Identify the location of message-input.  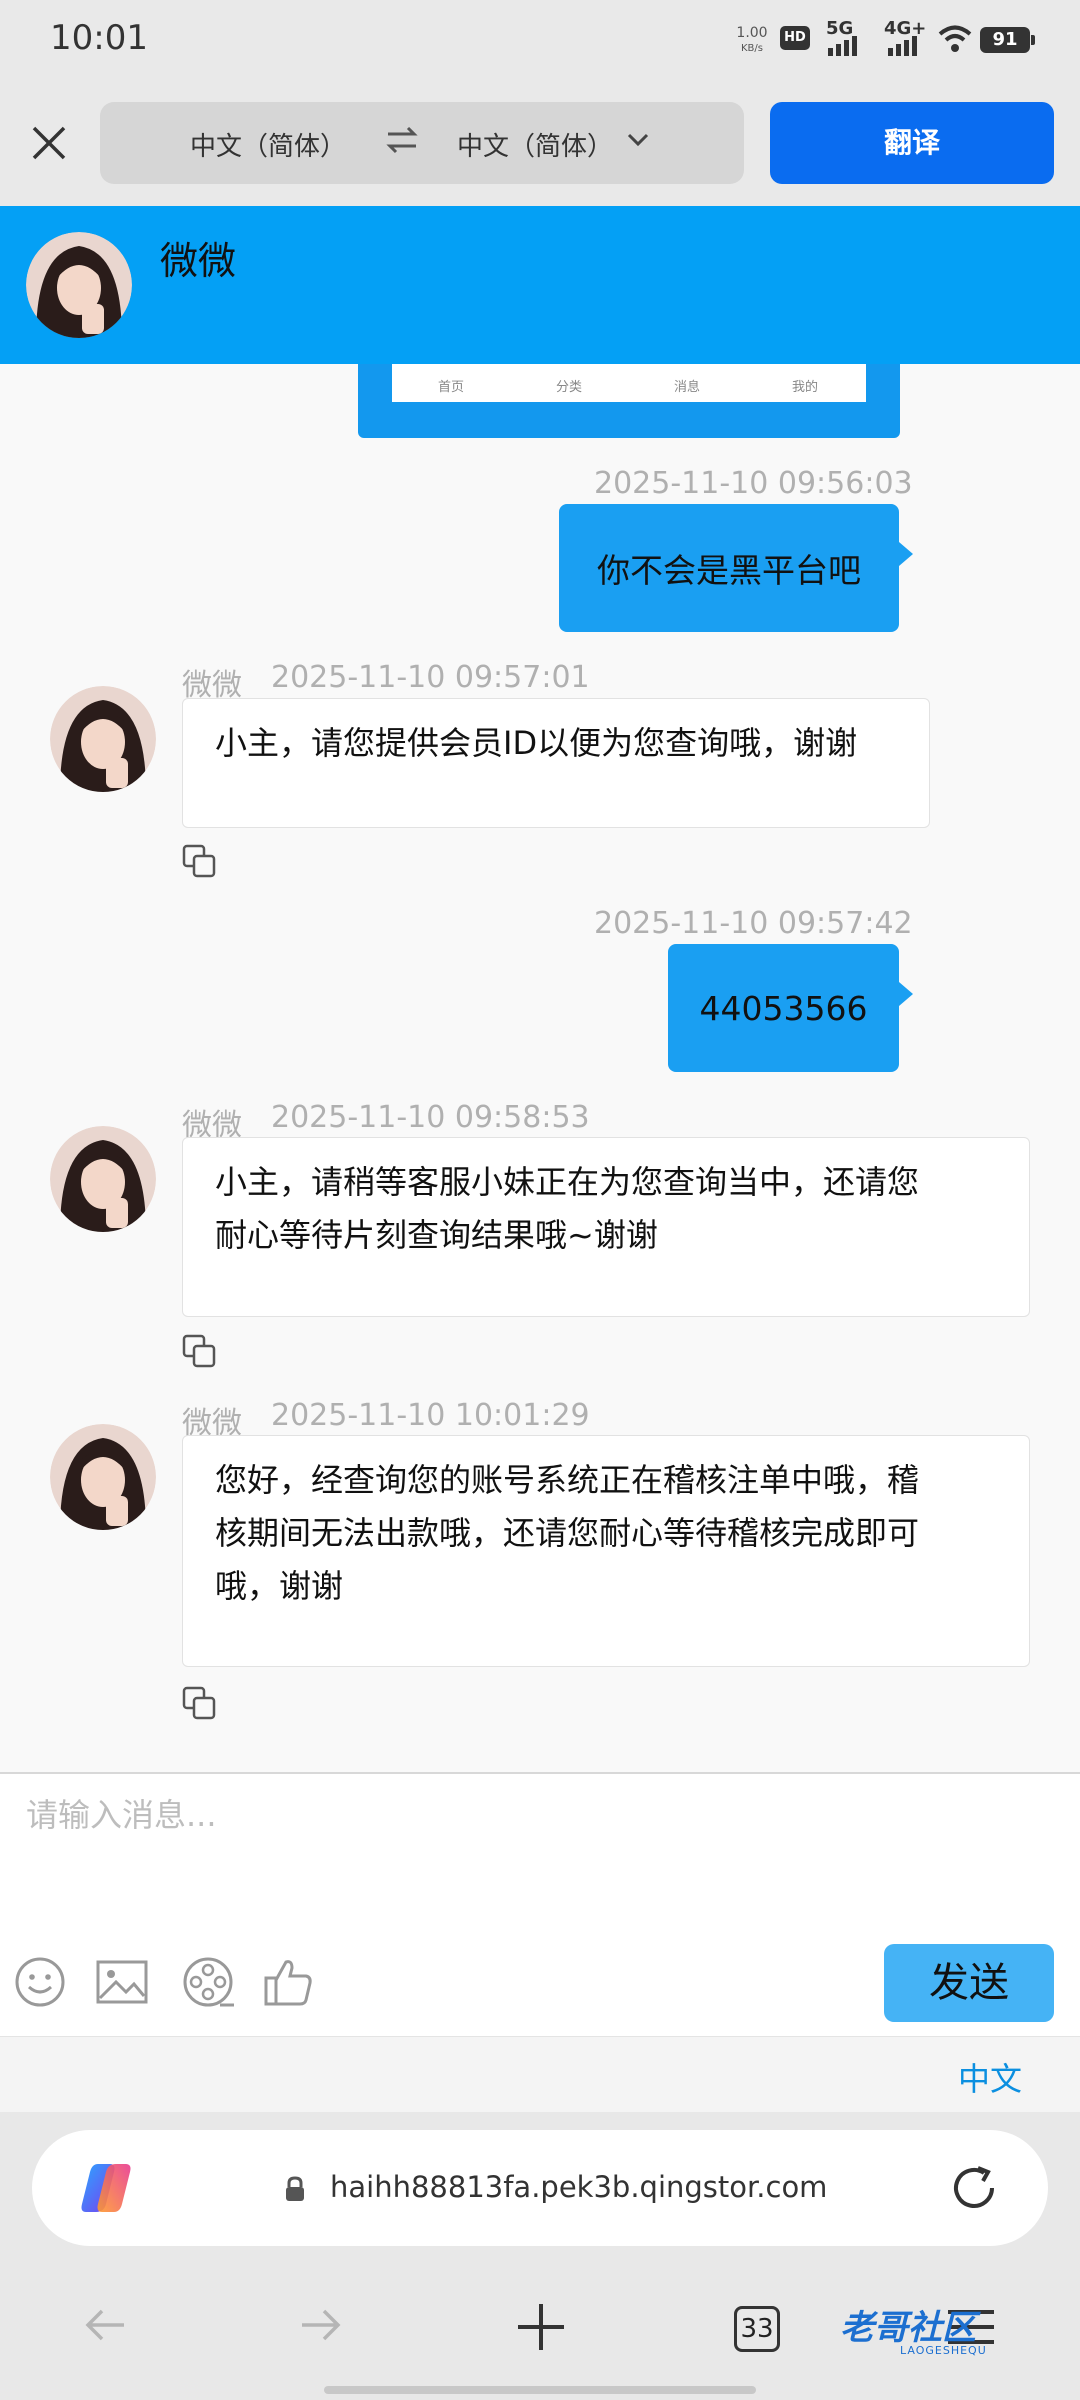
(526, 1815).